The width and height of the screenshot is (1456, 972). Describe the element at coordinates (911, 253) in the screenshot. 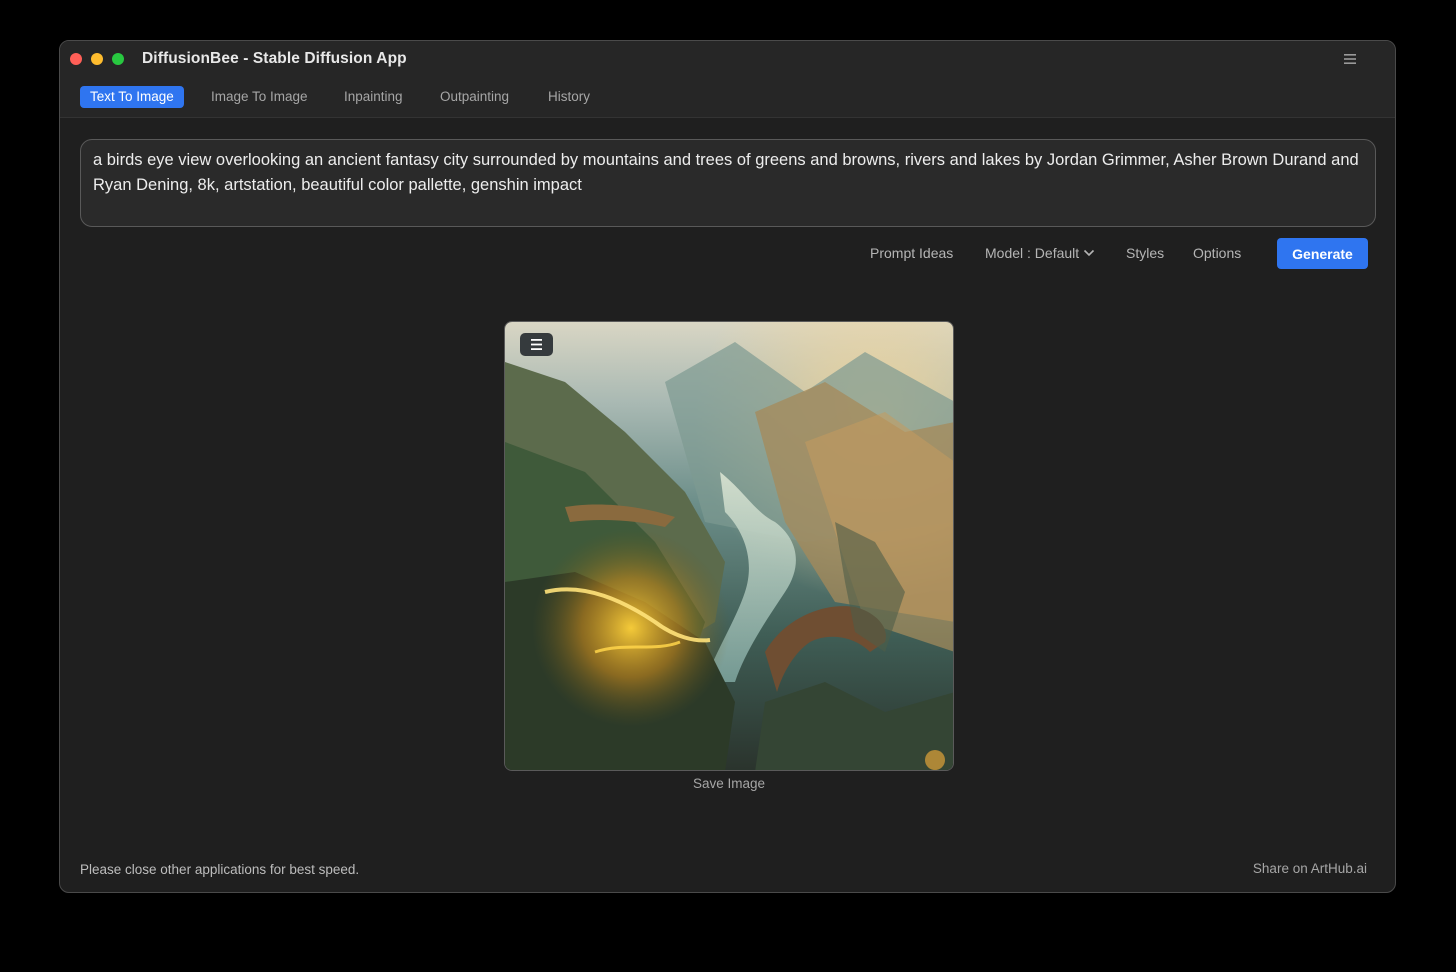

I see `prompt-ideas-button: Prompt Ideas` at that location.